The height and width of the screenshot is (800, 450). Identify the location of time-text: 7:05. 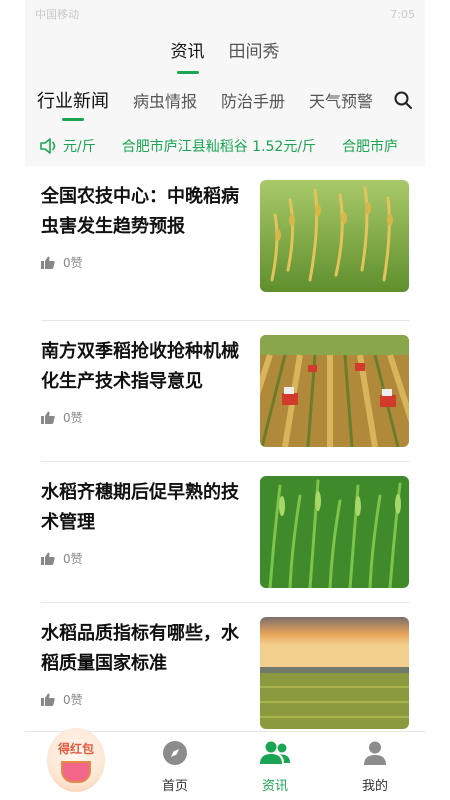
(402, 14).